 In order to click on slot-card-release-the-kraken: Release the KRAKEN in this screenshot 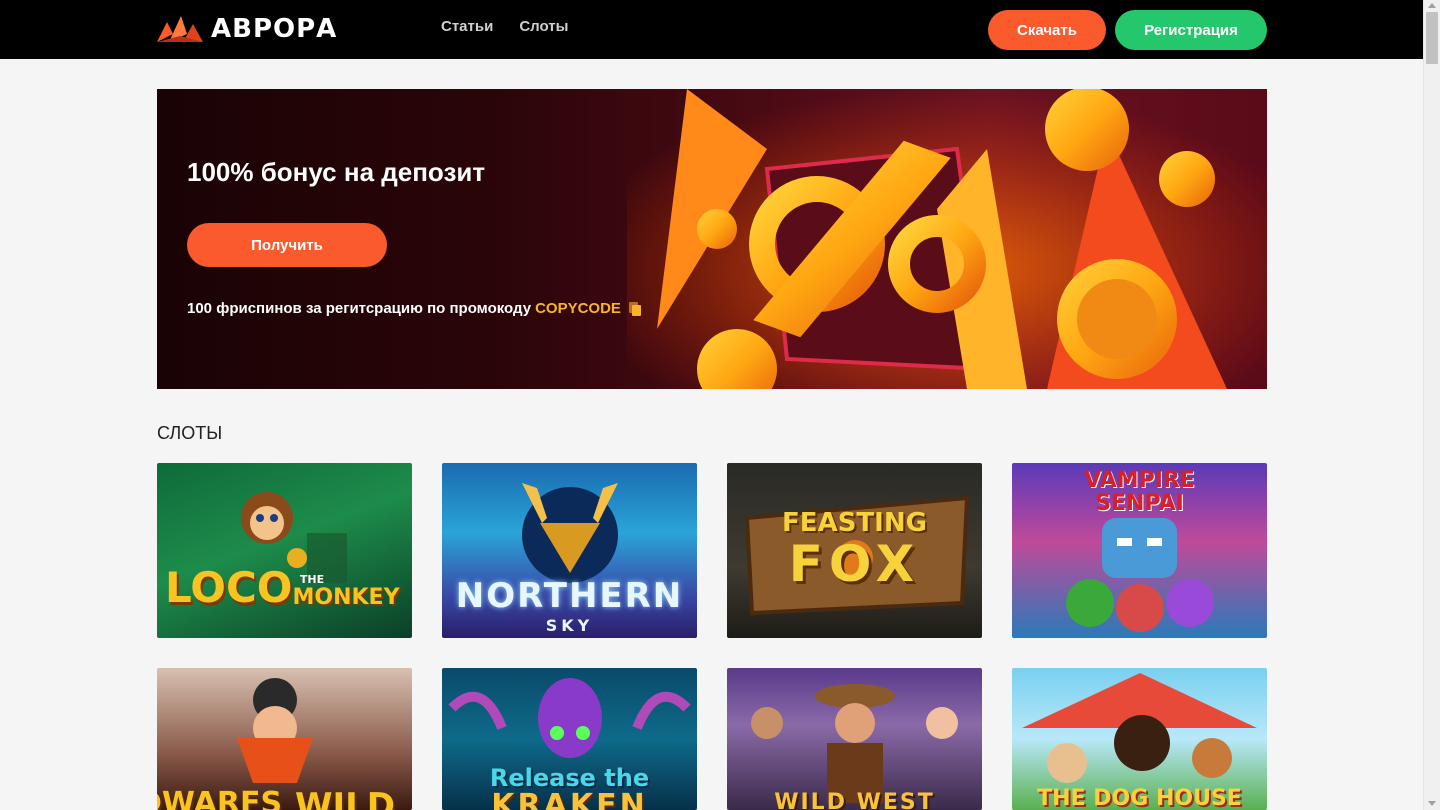, I will do `click(569, 739)`.